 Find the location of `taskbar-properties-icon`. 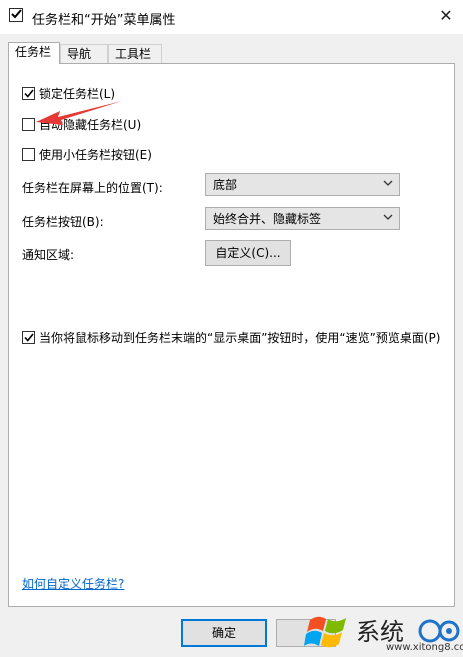

taskbar-properties-icon is located at coordinates (16, 15).